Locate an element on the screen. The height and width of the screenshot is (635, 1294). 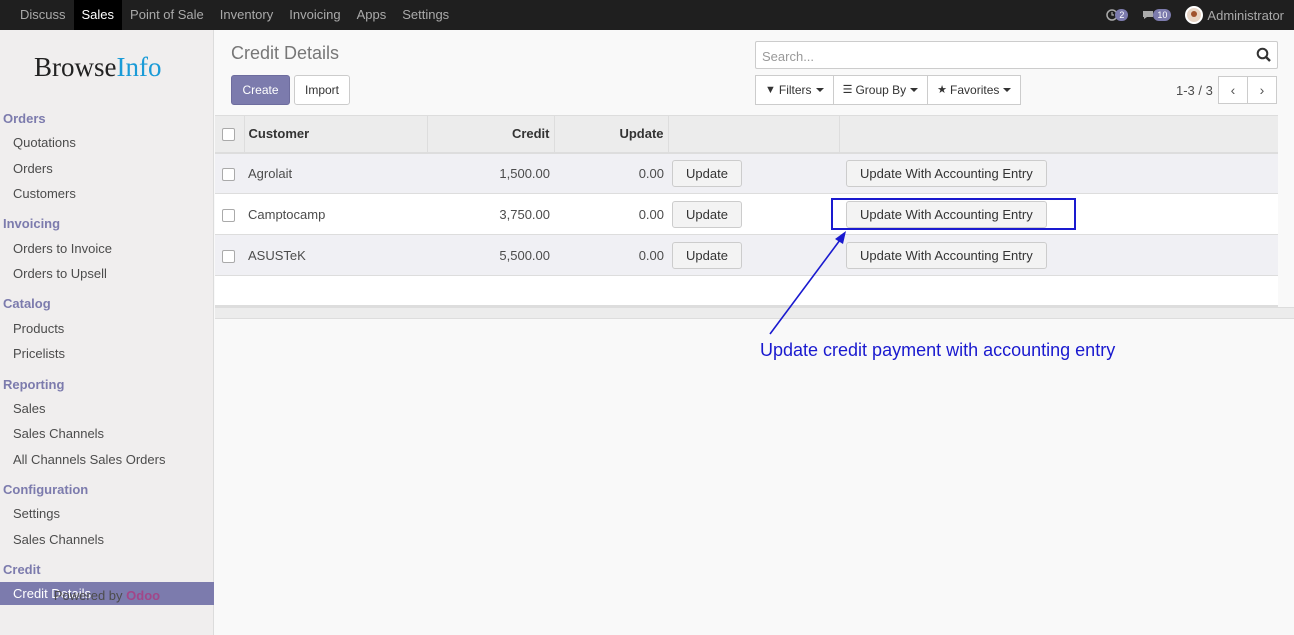
table-footer is located at coordinates (754, 313).